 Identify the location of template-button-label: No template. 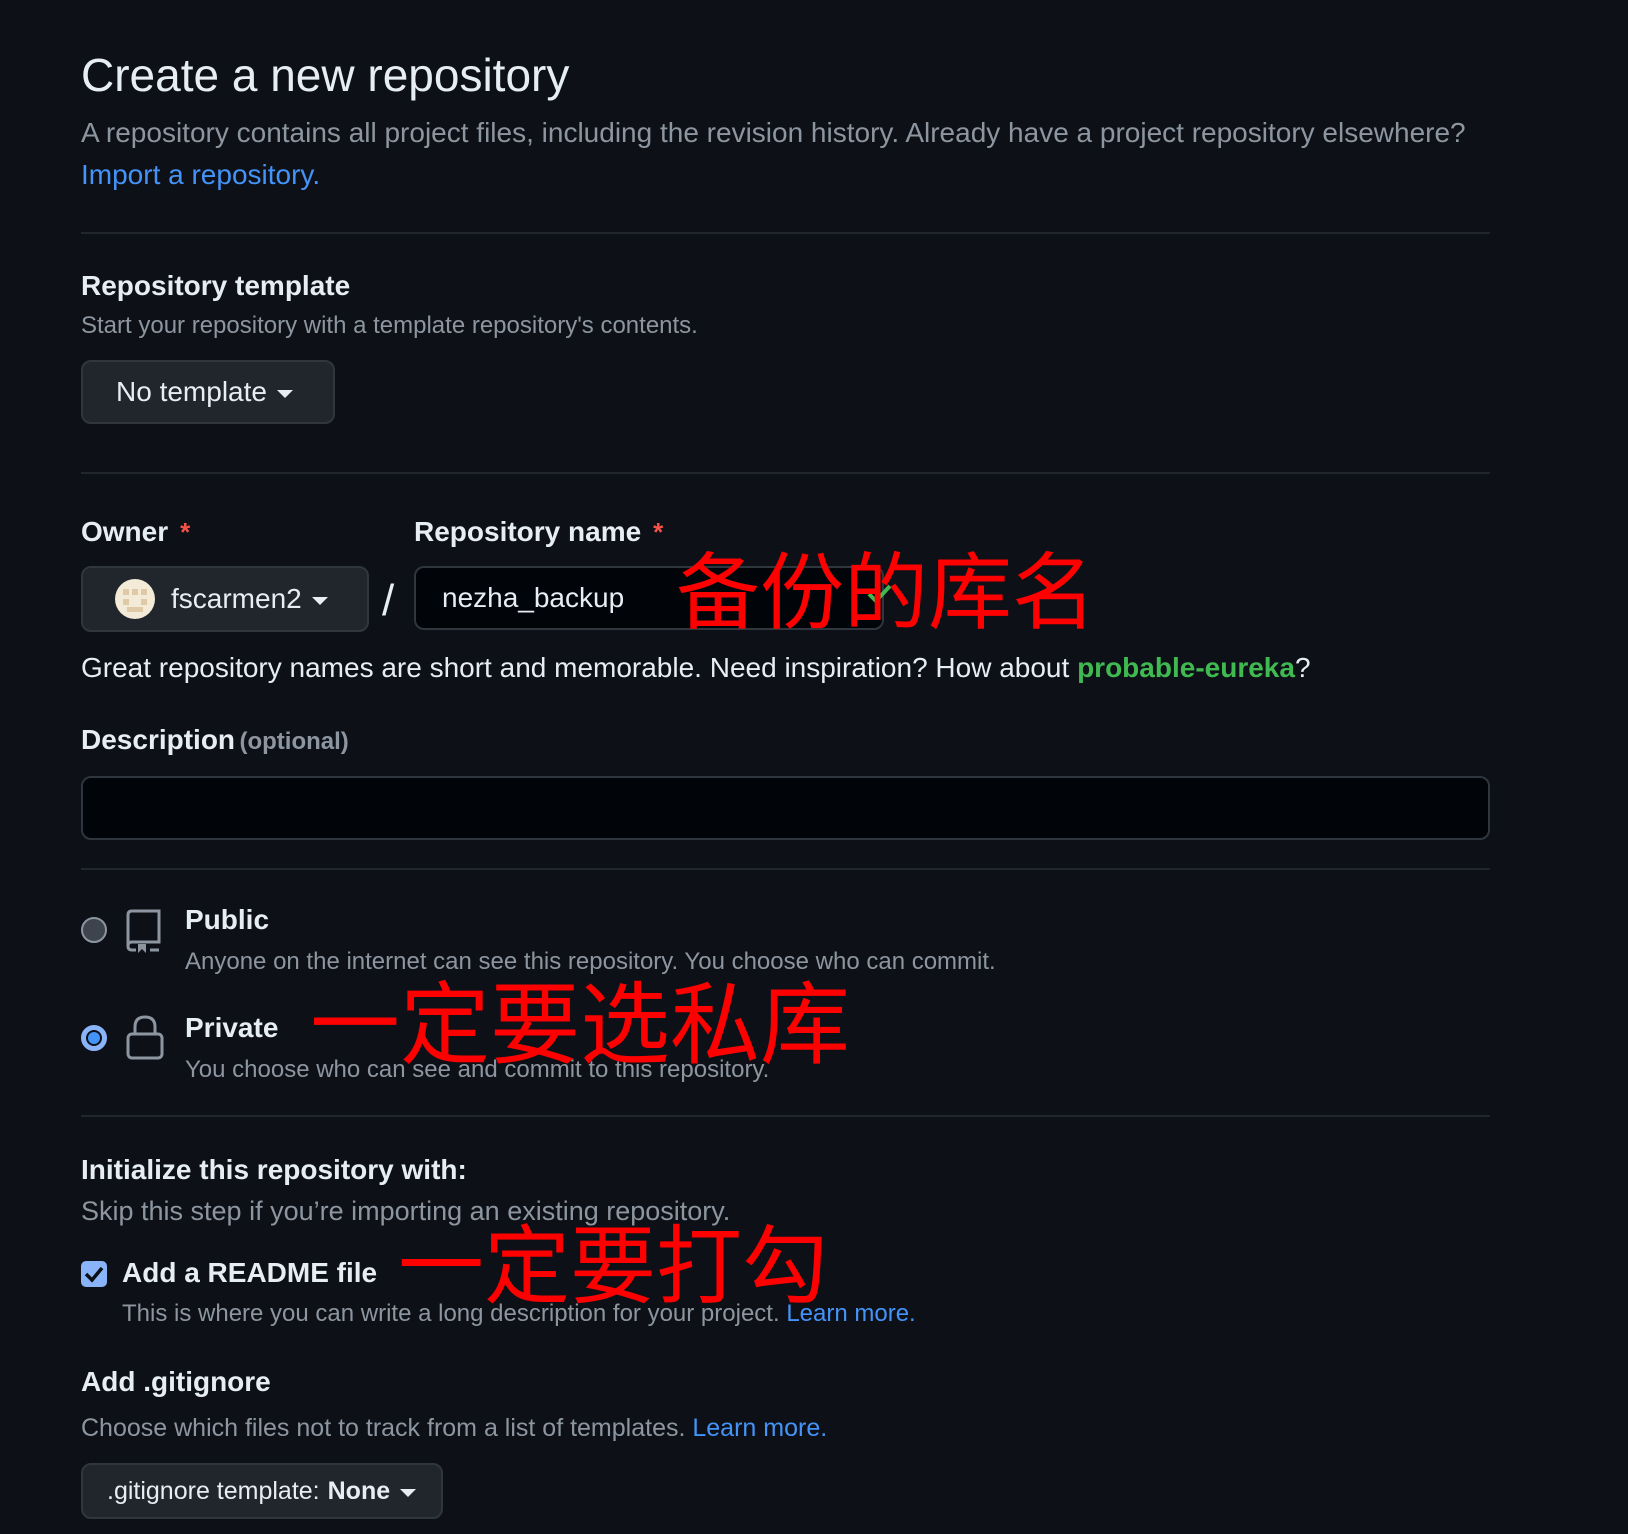
(191, 391).